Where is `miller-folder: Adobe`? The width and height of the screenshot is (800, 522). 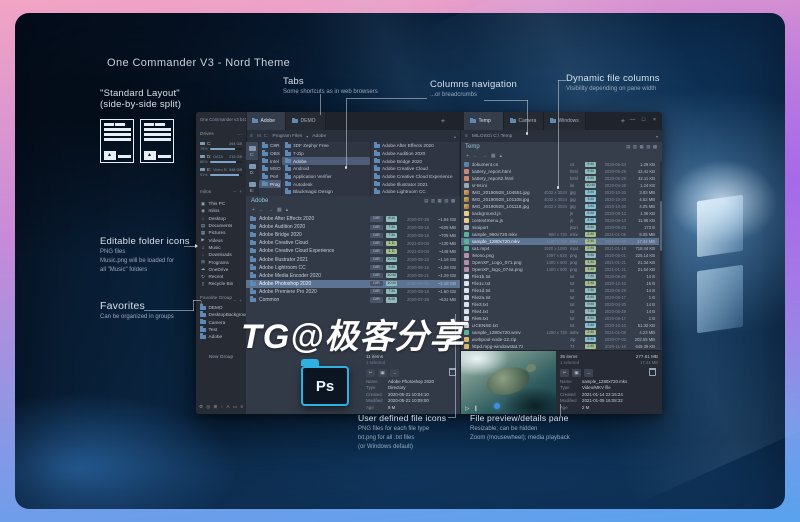
miller-folder: Adobe is located at coordinates (326, 161).